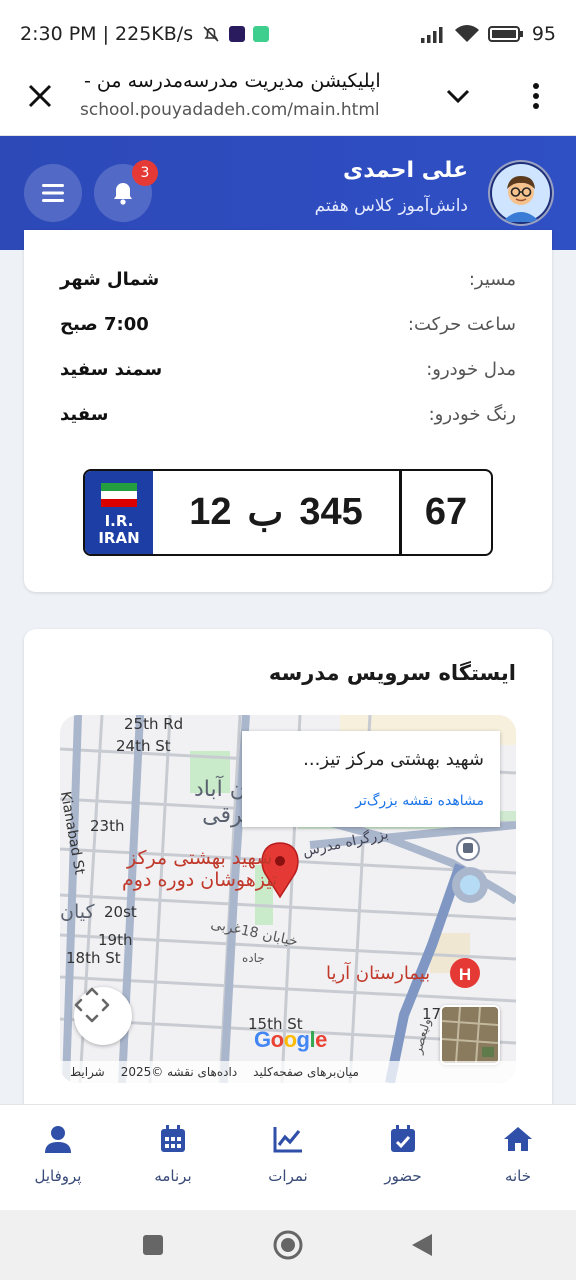 Image resolution: width=576 pixels, height=1280 pixels. Describe the element at coordinates (543, 34) in the screenshot. I see `battery-percent: 95` at that location.